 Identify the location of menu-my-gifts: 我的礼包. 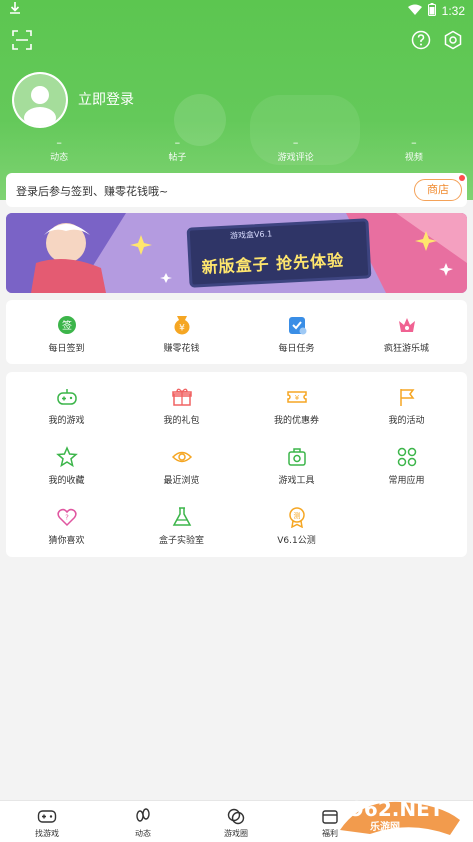
(181, 406).